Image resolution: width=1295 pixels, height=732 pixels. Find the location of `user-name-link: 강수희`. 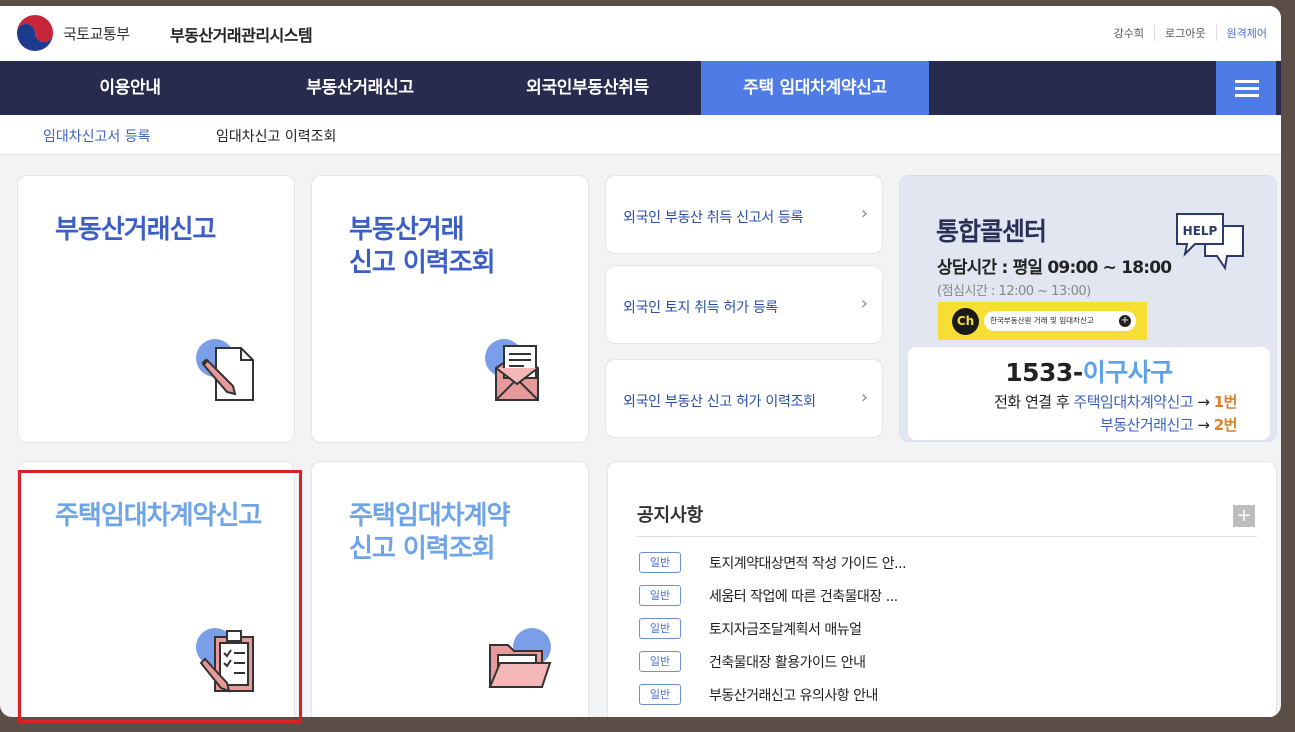

user-name-link: 강수희 is located at coordinates (1129, 33).